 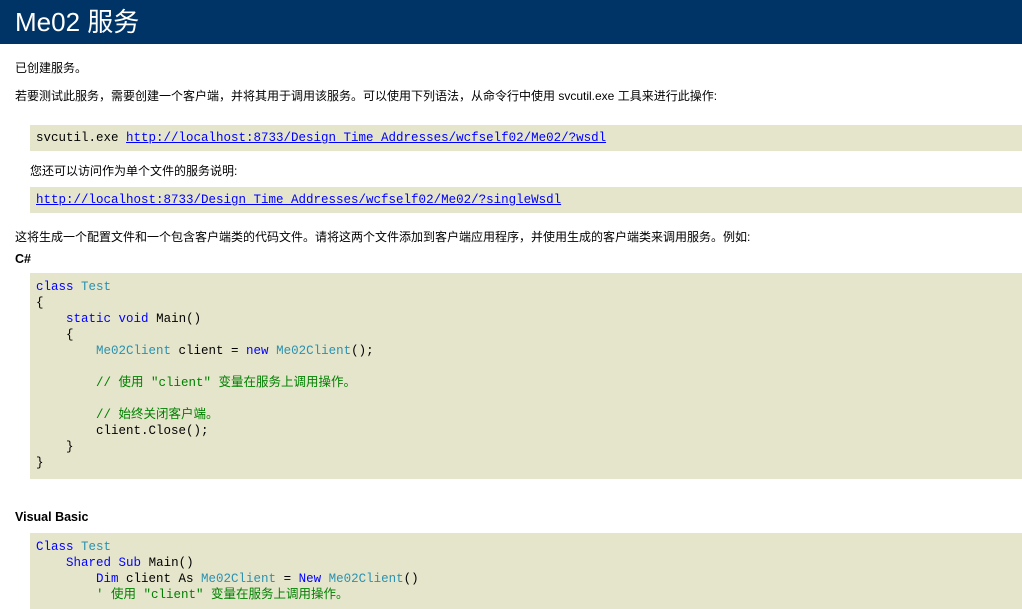 I want to click on code-text: (), so click(x=411, y=579).